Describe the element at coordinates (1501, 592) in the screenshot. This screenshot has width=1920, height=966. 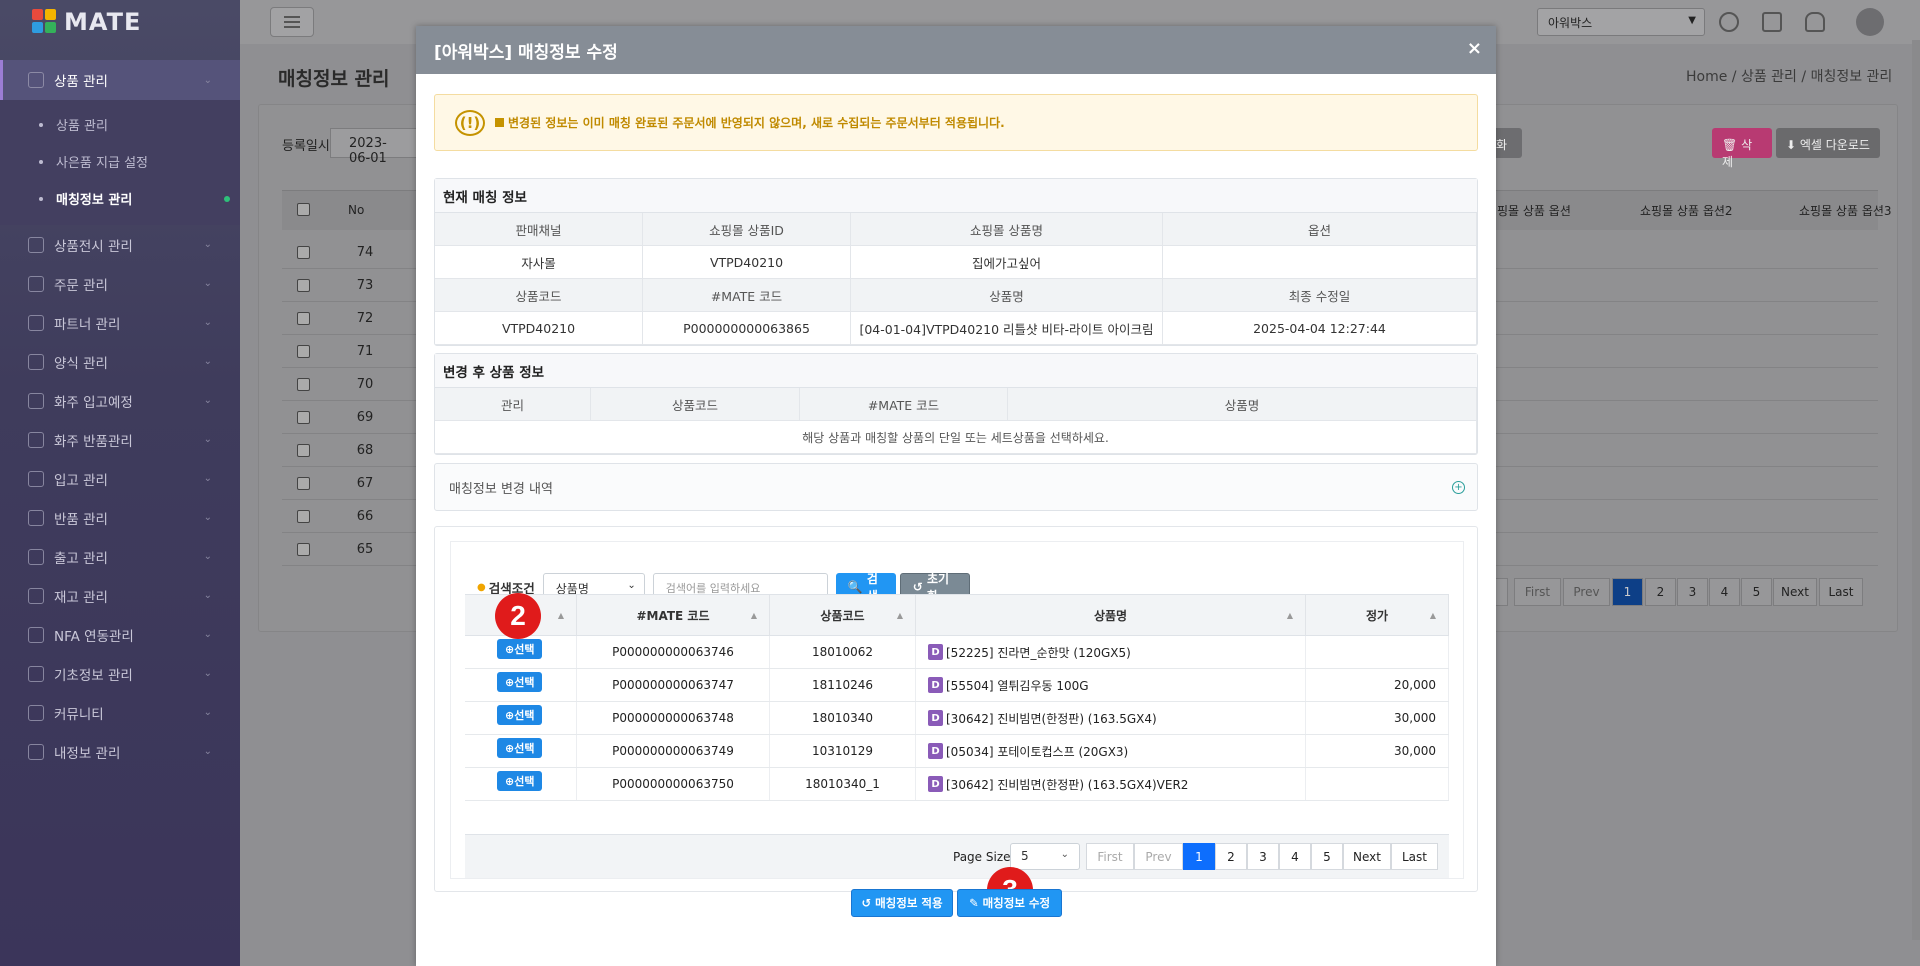
I see `page-edge` at that location.